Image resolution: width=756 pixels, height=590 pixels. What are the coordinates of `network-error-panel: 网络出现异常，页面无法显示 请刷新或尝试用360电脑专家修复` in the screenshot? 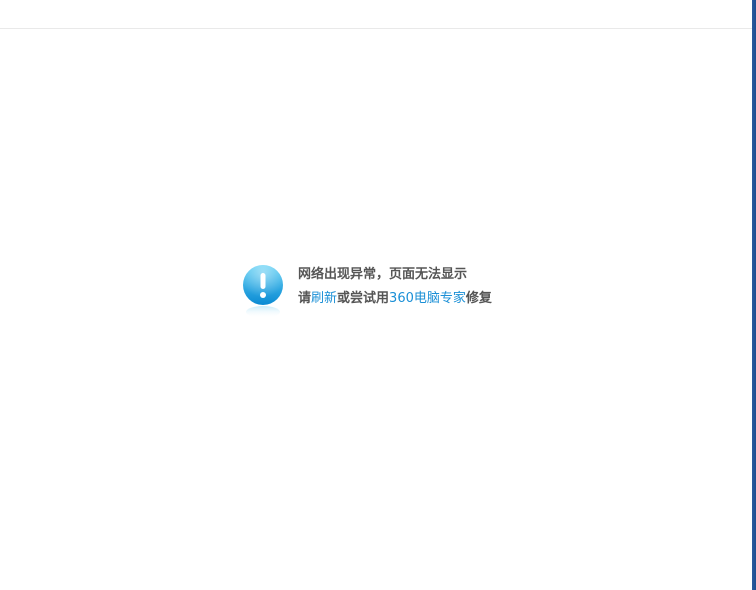 It's located at (367, 292).